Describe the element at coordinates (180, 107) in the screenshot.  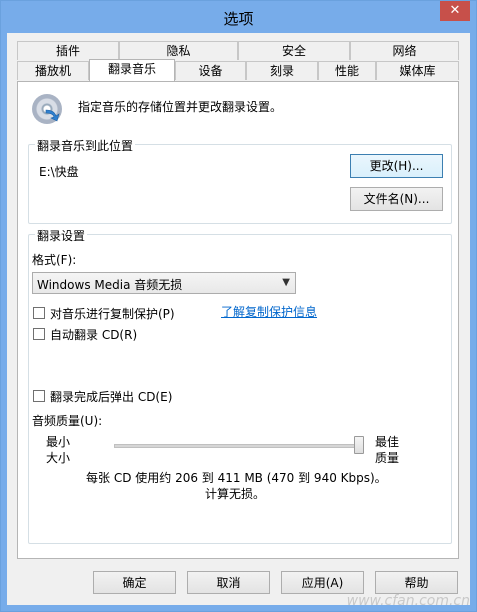
I see `page-description: 指定音乐的存储位置并更改翻录设置。` at that location.